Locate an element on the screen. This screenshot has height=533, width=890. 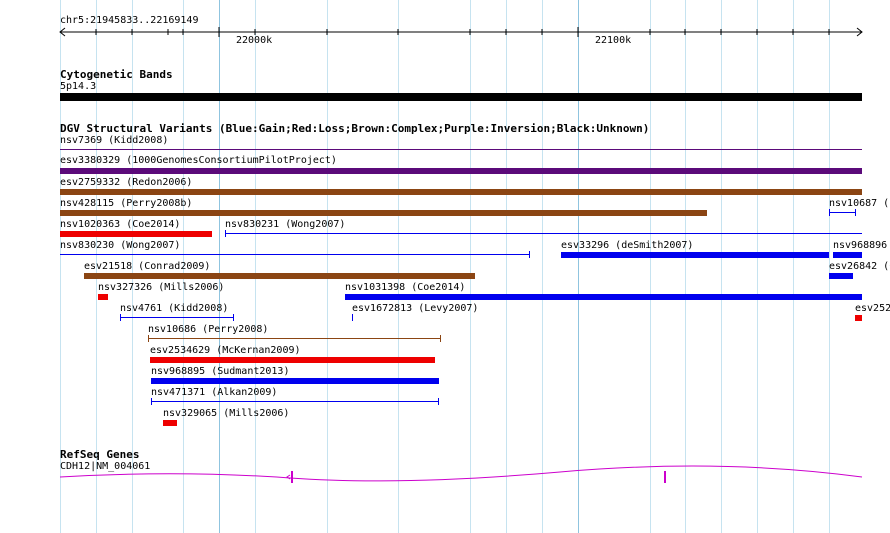
variant-label-nsv968895: nsv968895 (Sudmant2013) is located at coordinates (220, 371).